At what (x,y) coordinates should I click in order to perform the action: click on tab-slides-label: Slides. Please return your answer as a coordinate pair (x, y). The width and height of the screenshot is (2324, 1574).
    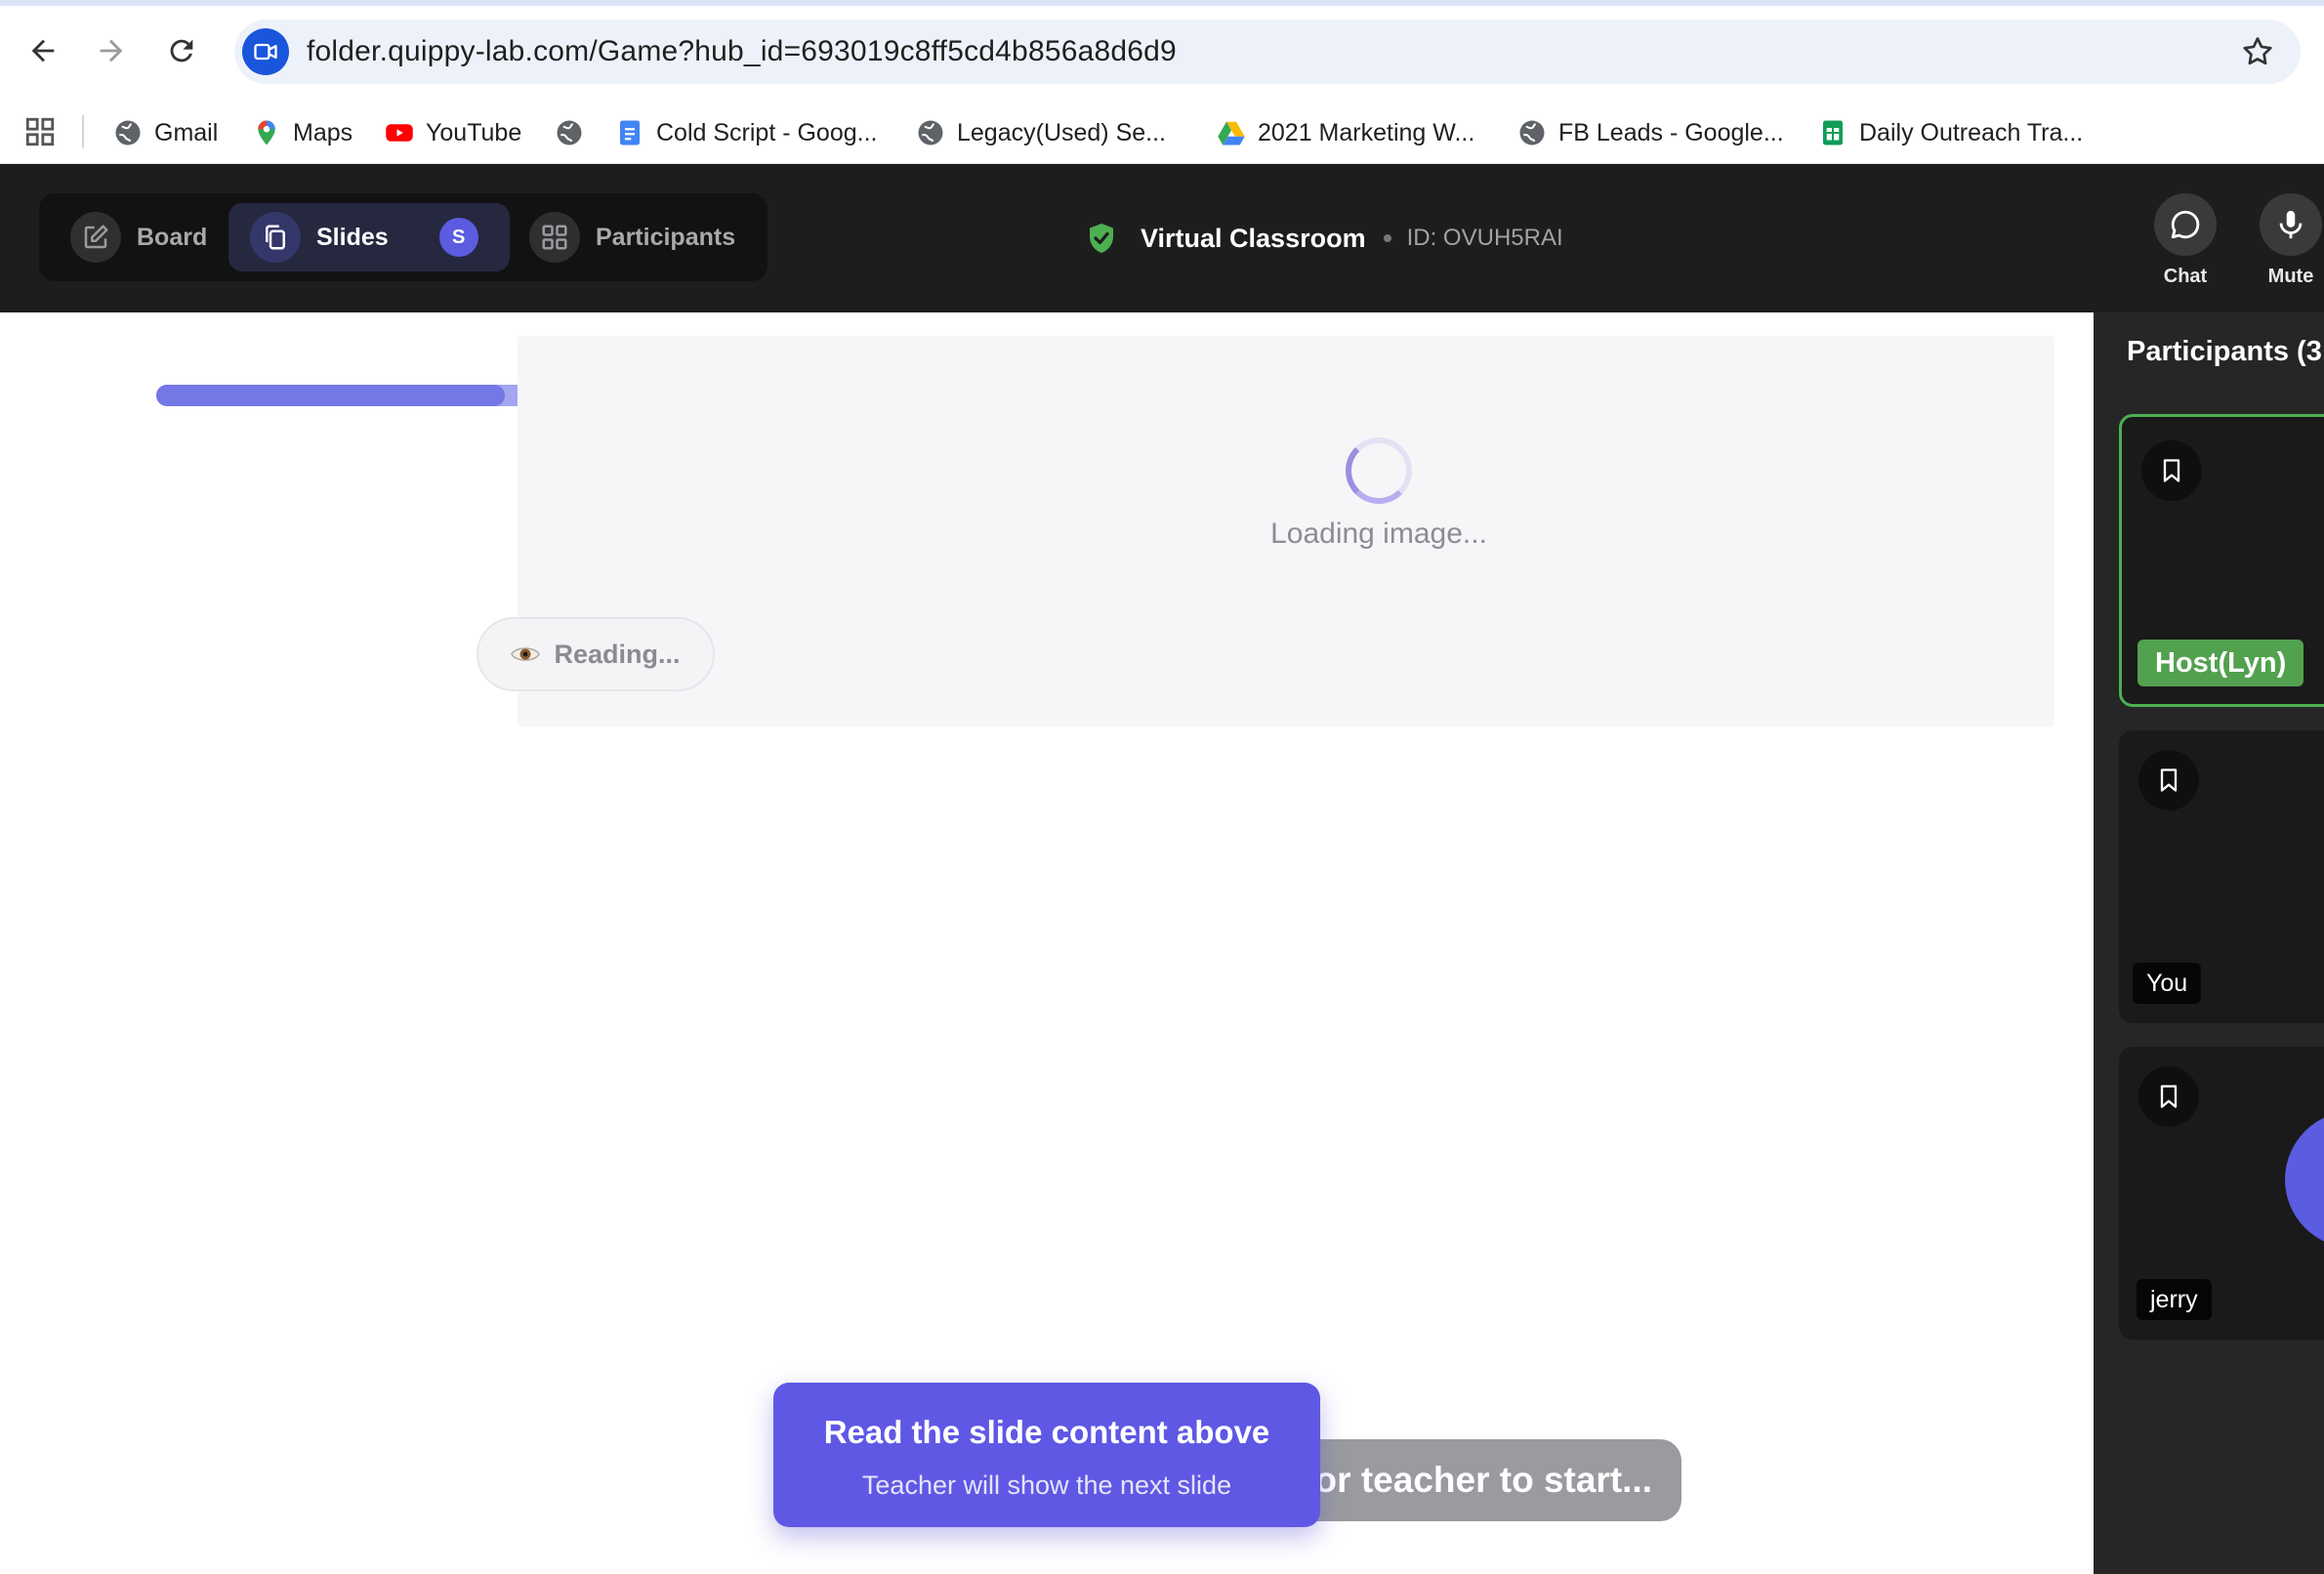
    Looking at the image, I should click on (353, 237).